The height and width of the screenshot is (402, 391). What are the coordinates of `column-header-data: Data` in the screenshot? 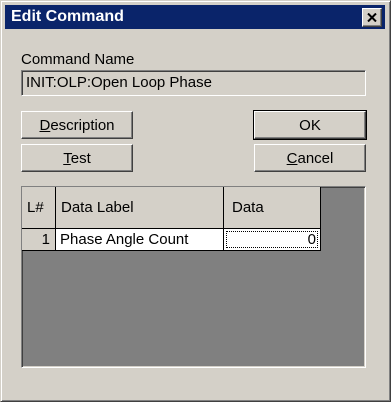 It's located at (272, 208).